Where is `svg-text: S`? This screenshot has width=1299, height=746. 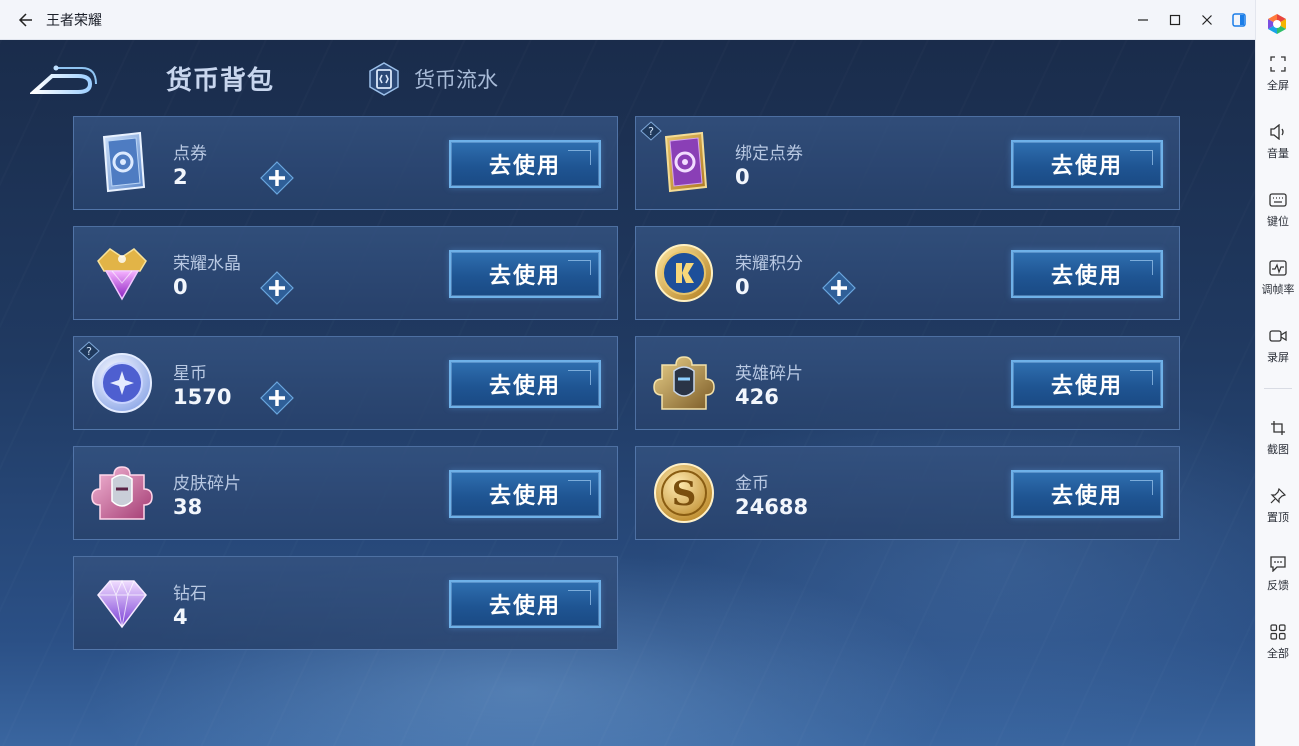
svg-text: S is located at coordinates (684, 494).